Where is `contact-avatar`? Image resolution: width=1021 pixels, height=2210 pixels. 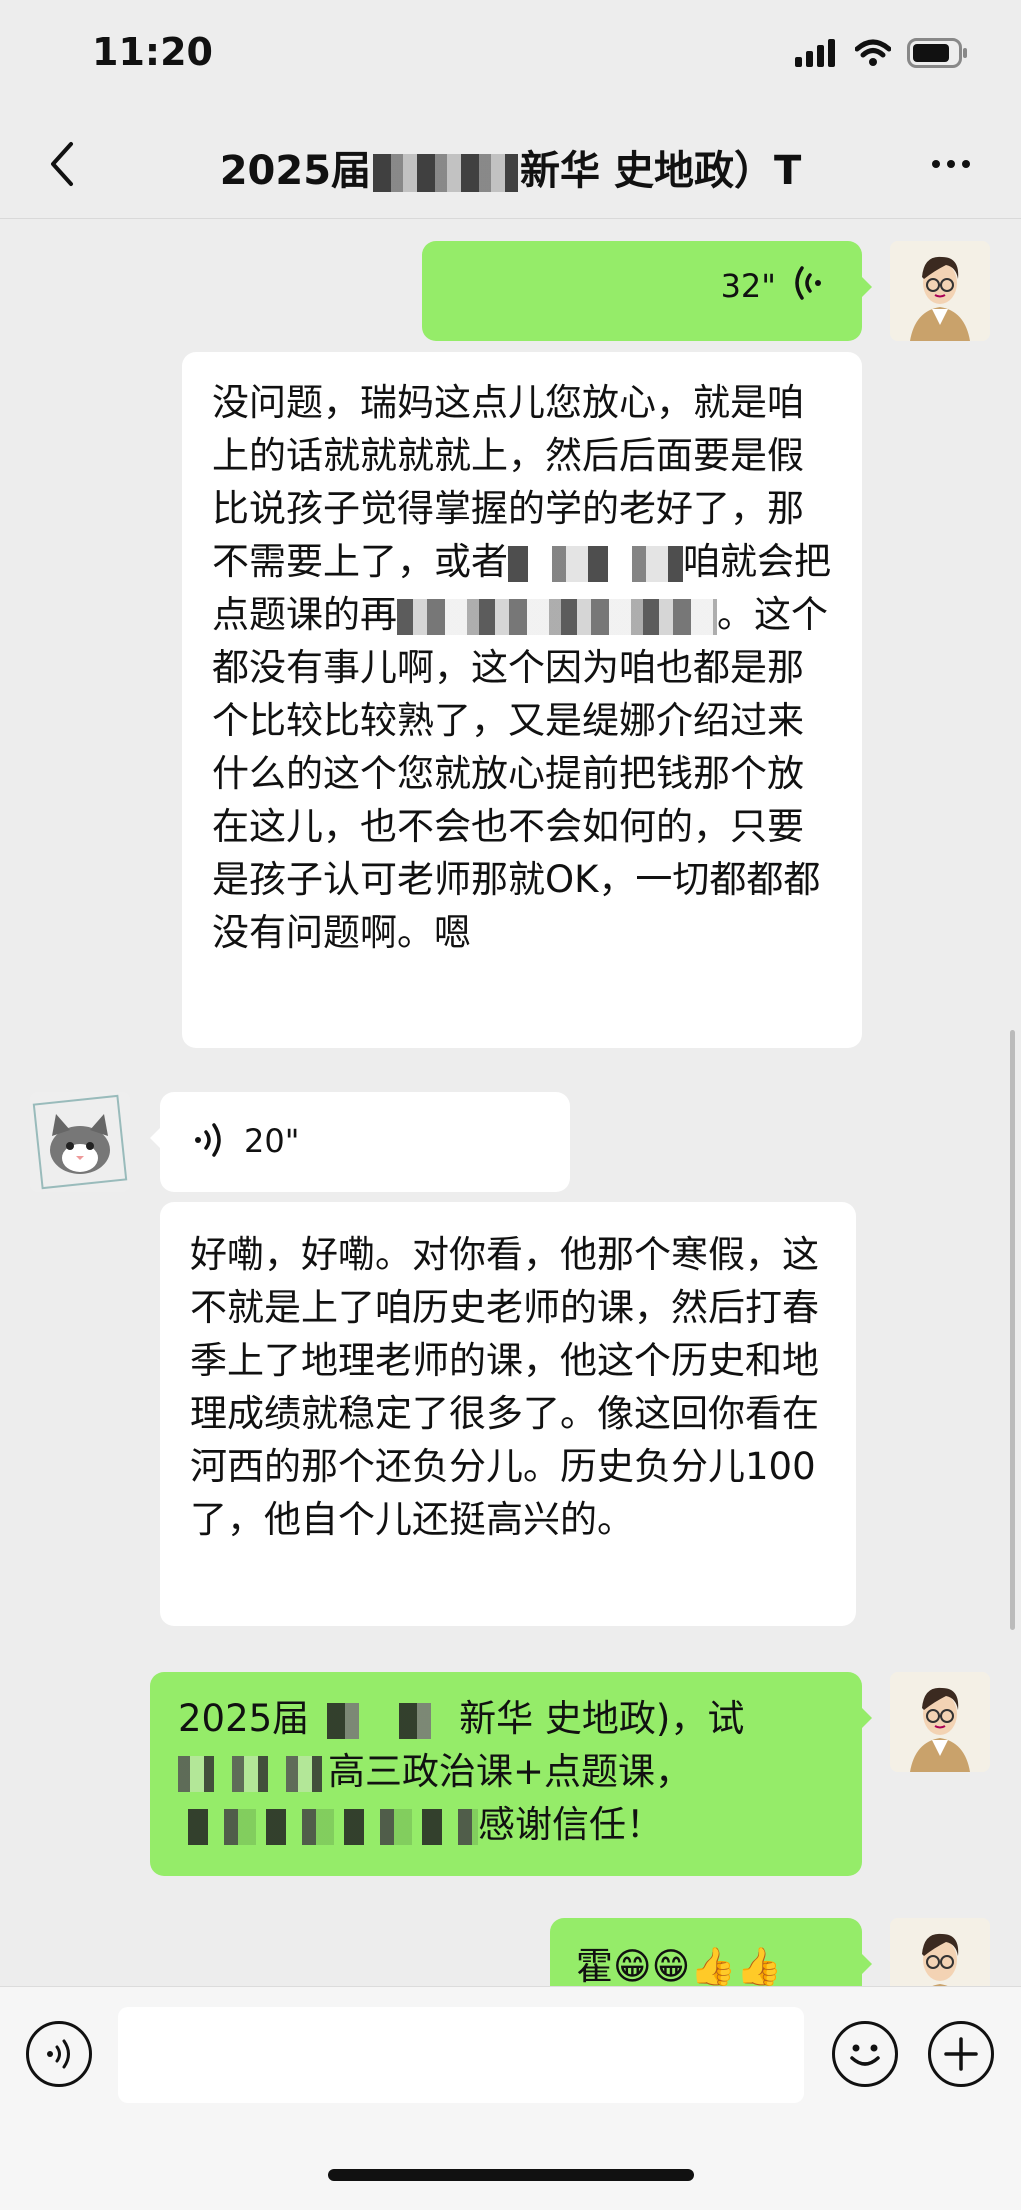
contact-avatar is located at coordinates (80, 1142).